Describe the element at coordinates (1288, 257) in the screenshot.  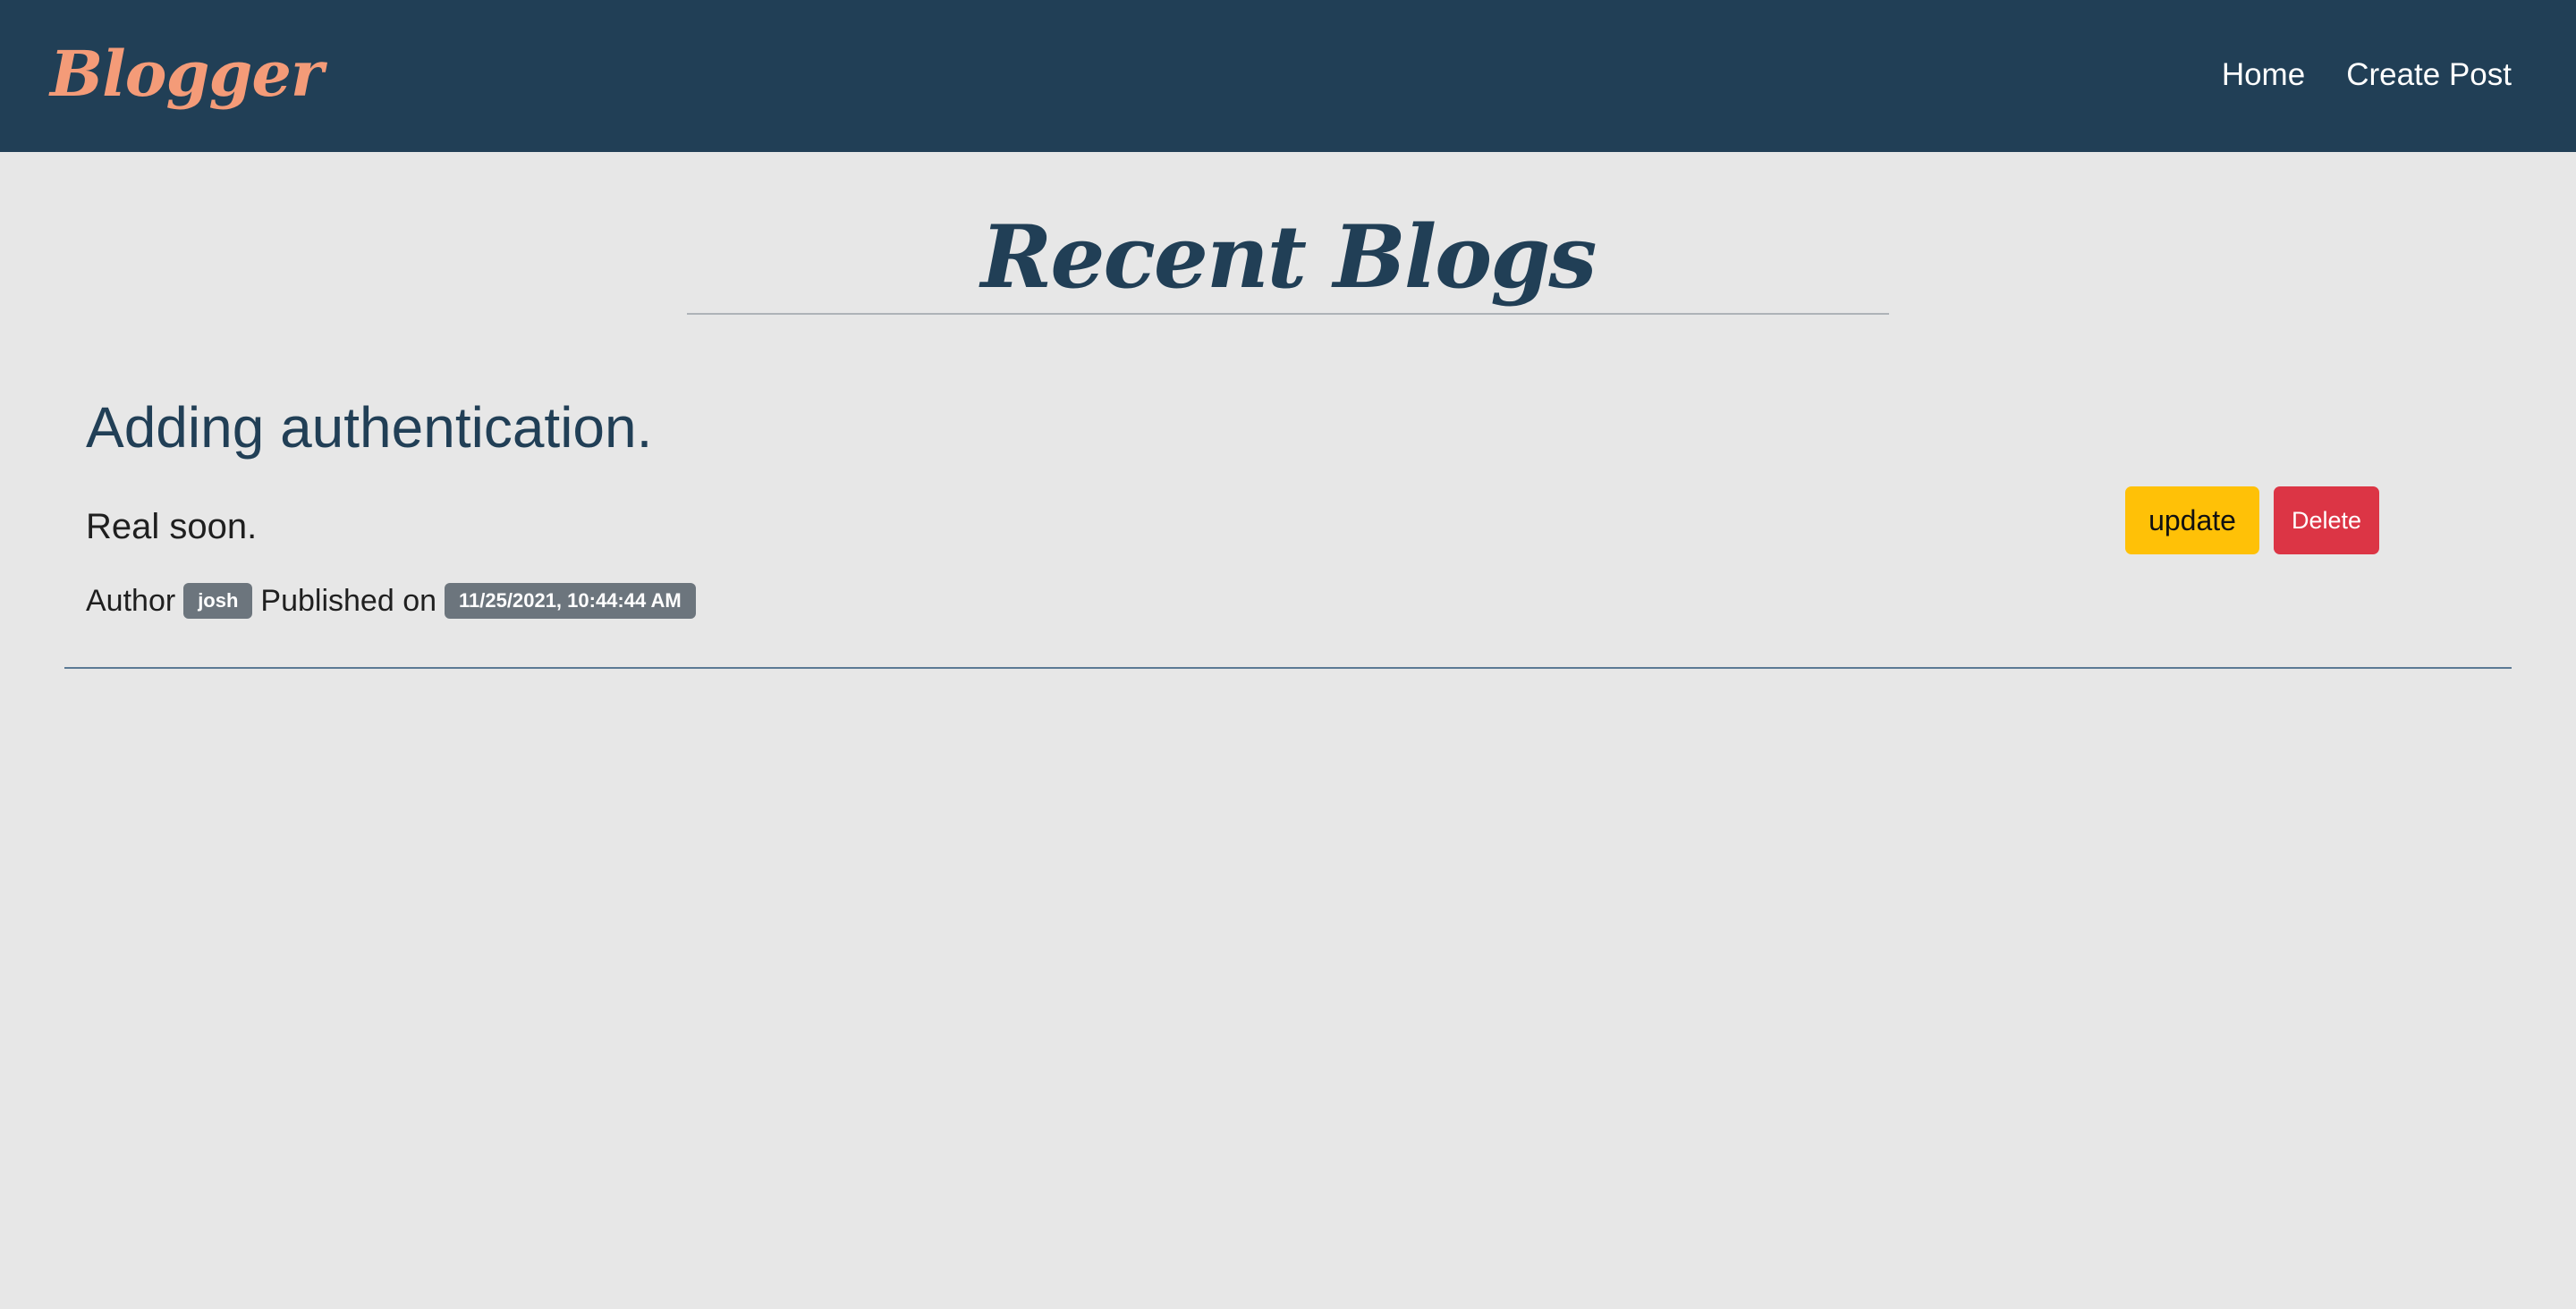
I see `page-title: Recent Blogs` at that location.